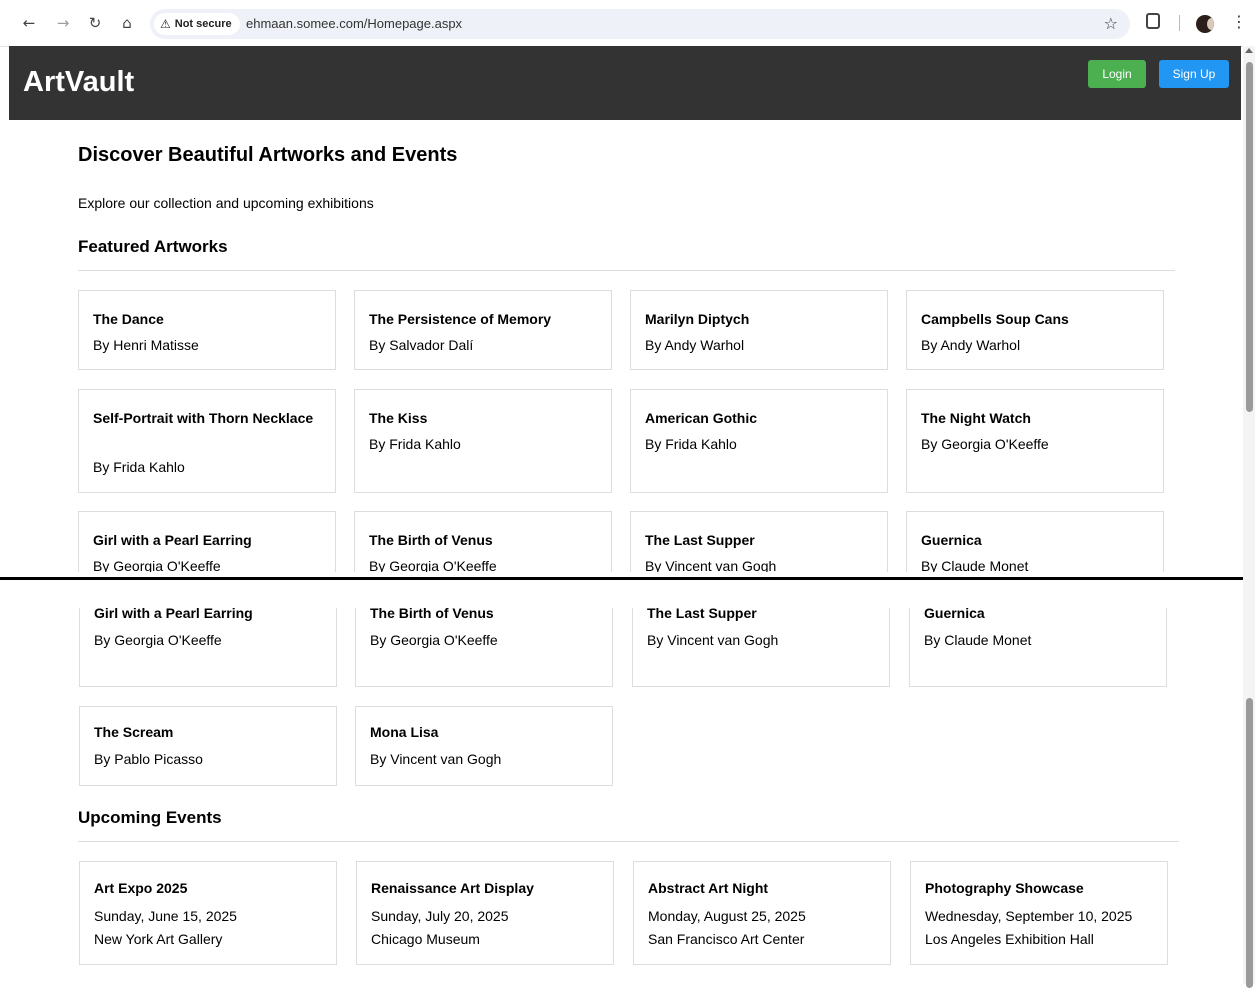 This screenshot has width=1255, height=988. What do you see at coordinates (146, 345) in the screenshot?
I see `artwork-artist: By Henri Matisse` at bounding box center [146, 345].